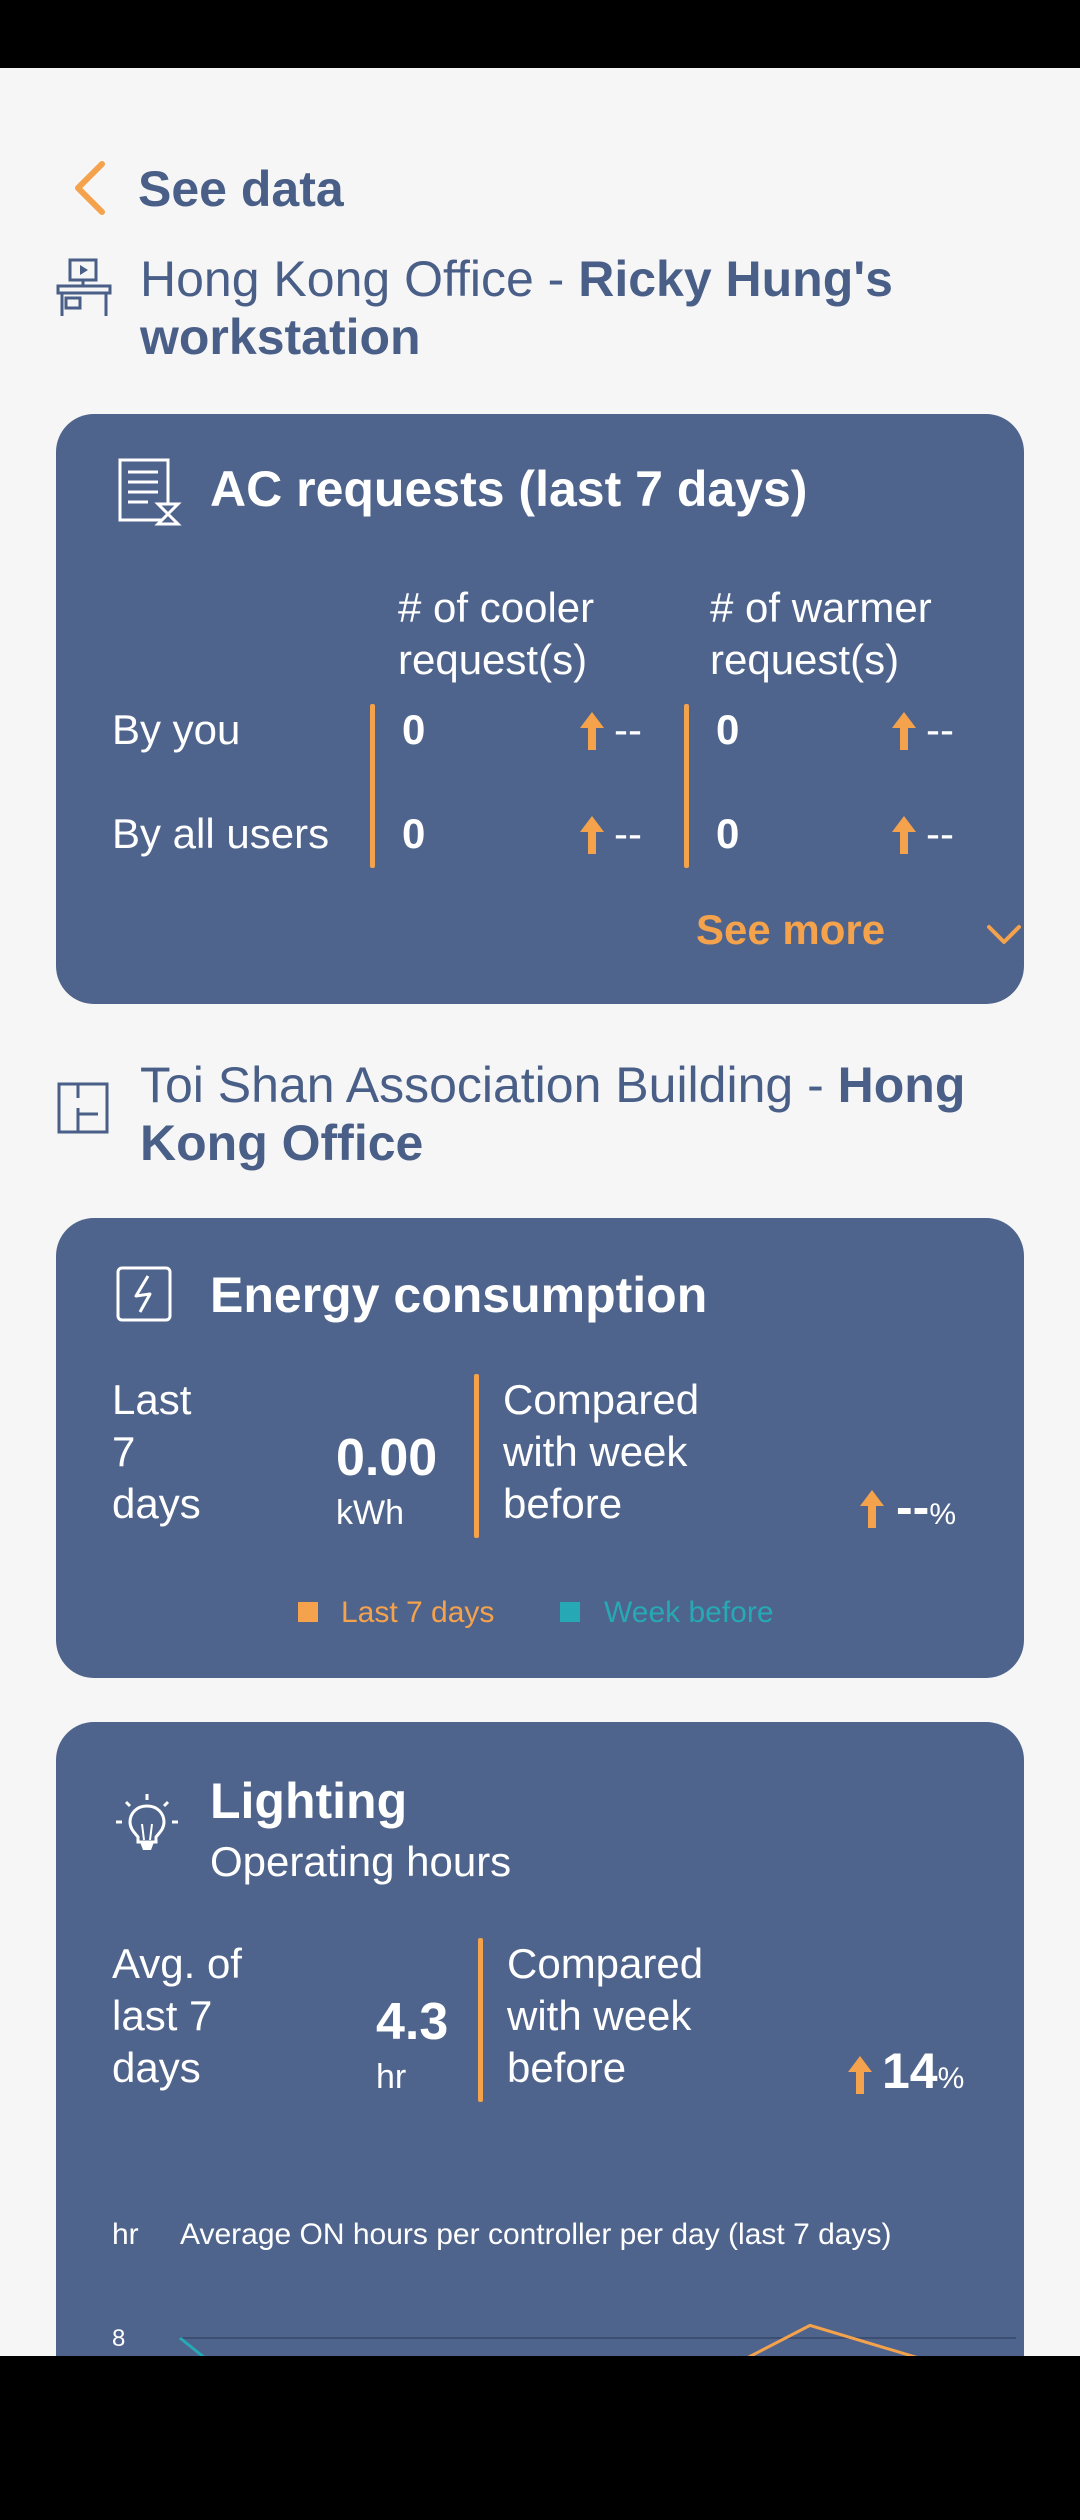 The width and height of the screenshot is (1080, 2520). Describe the element at coordinates (418, 1612) in the screenshot. I see `legend-last-7-days: Last 7 days` at that location.